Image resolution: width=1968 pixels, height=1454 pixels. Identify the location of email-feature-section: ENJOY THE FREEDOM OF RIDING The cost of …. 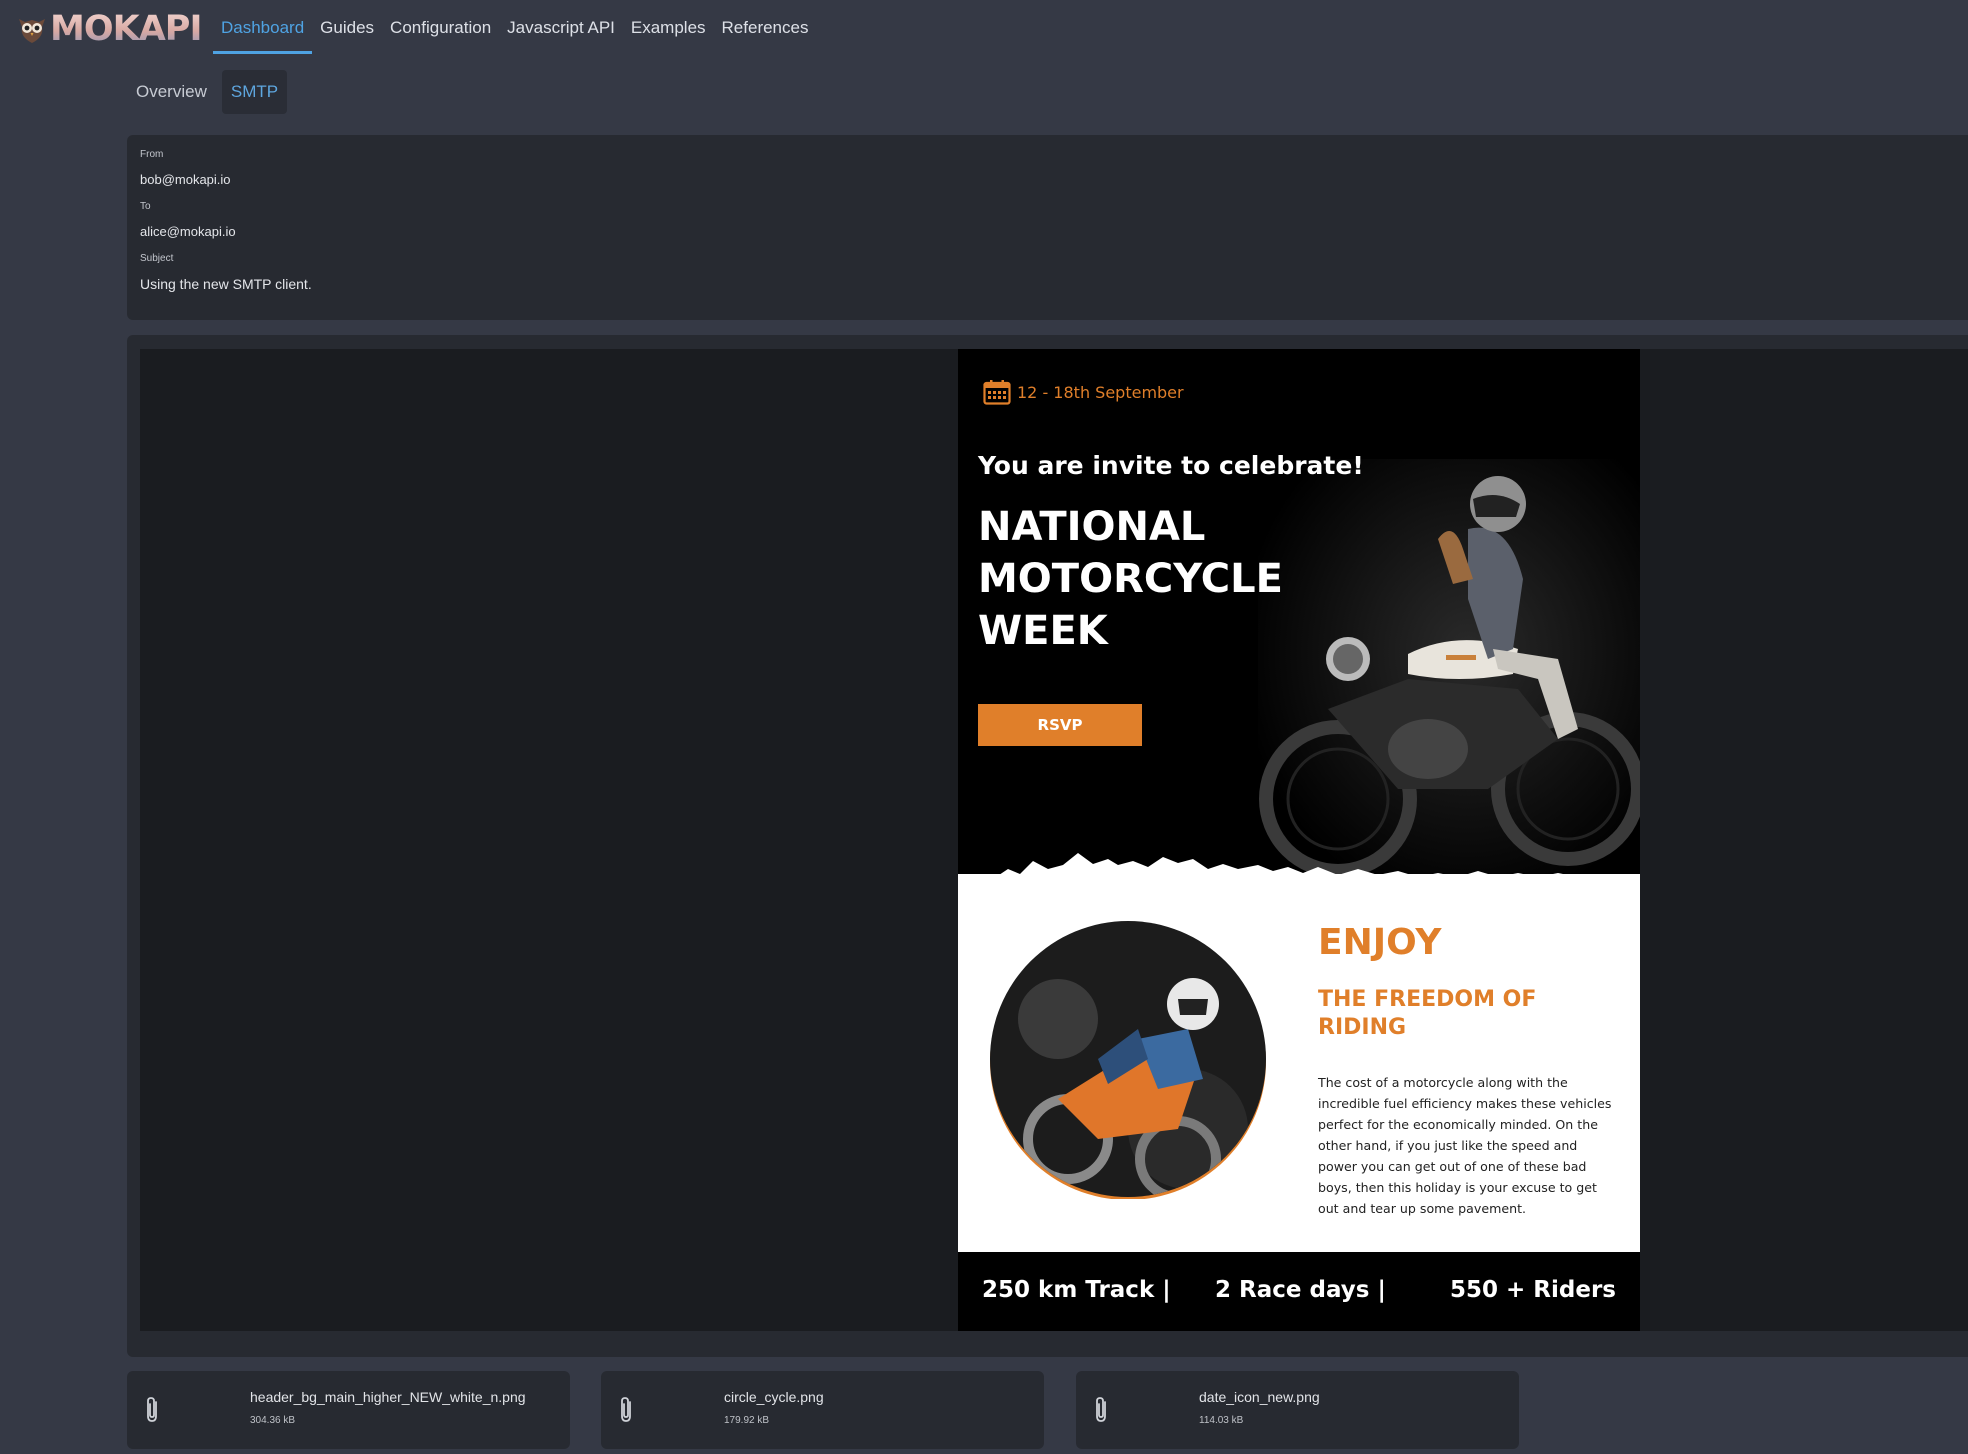
(1299, 1063).